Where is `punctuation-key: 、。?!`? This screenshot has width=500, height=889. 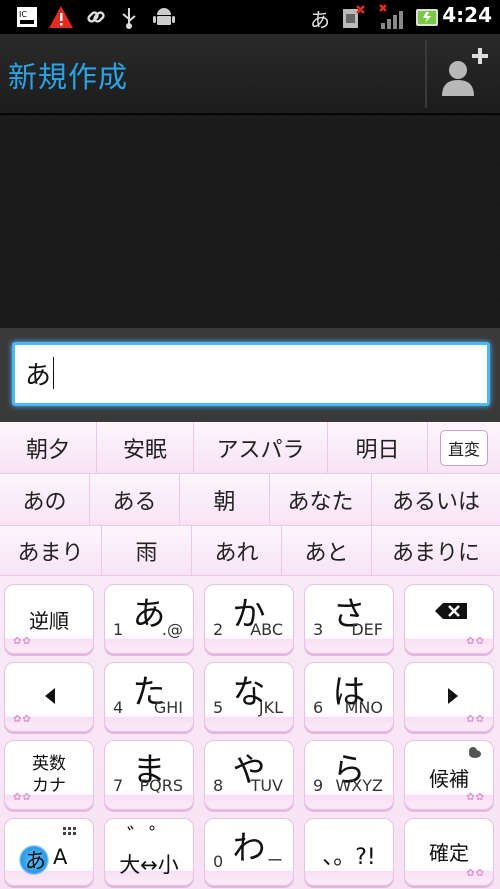 punctuation-key: 、。?! is located at coordinates (349, 852).